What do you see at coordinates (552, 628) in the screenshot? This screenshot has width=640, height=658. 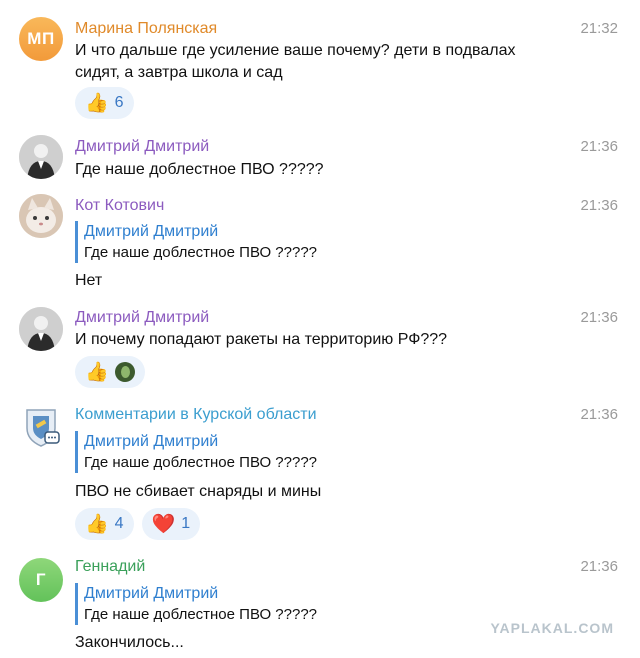 I see `watermark: YAPLAKAL.COM` at bounding box center [552, 628].